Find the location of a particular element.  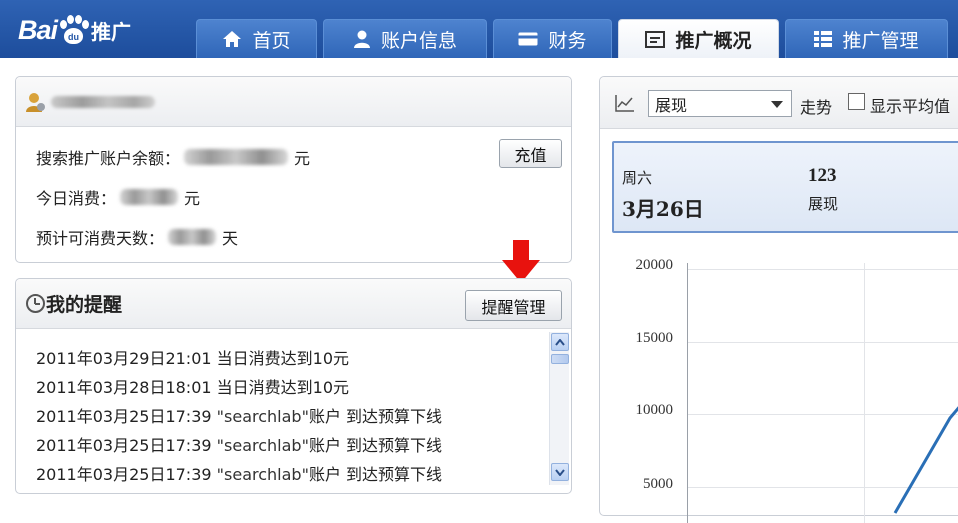

scroll-down-button is located at coordinates (560, 472).